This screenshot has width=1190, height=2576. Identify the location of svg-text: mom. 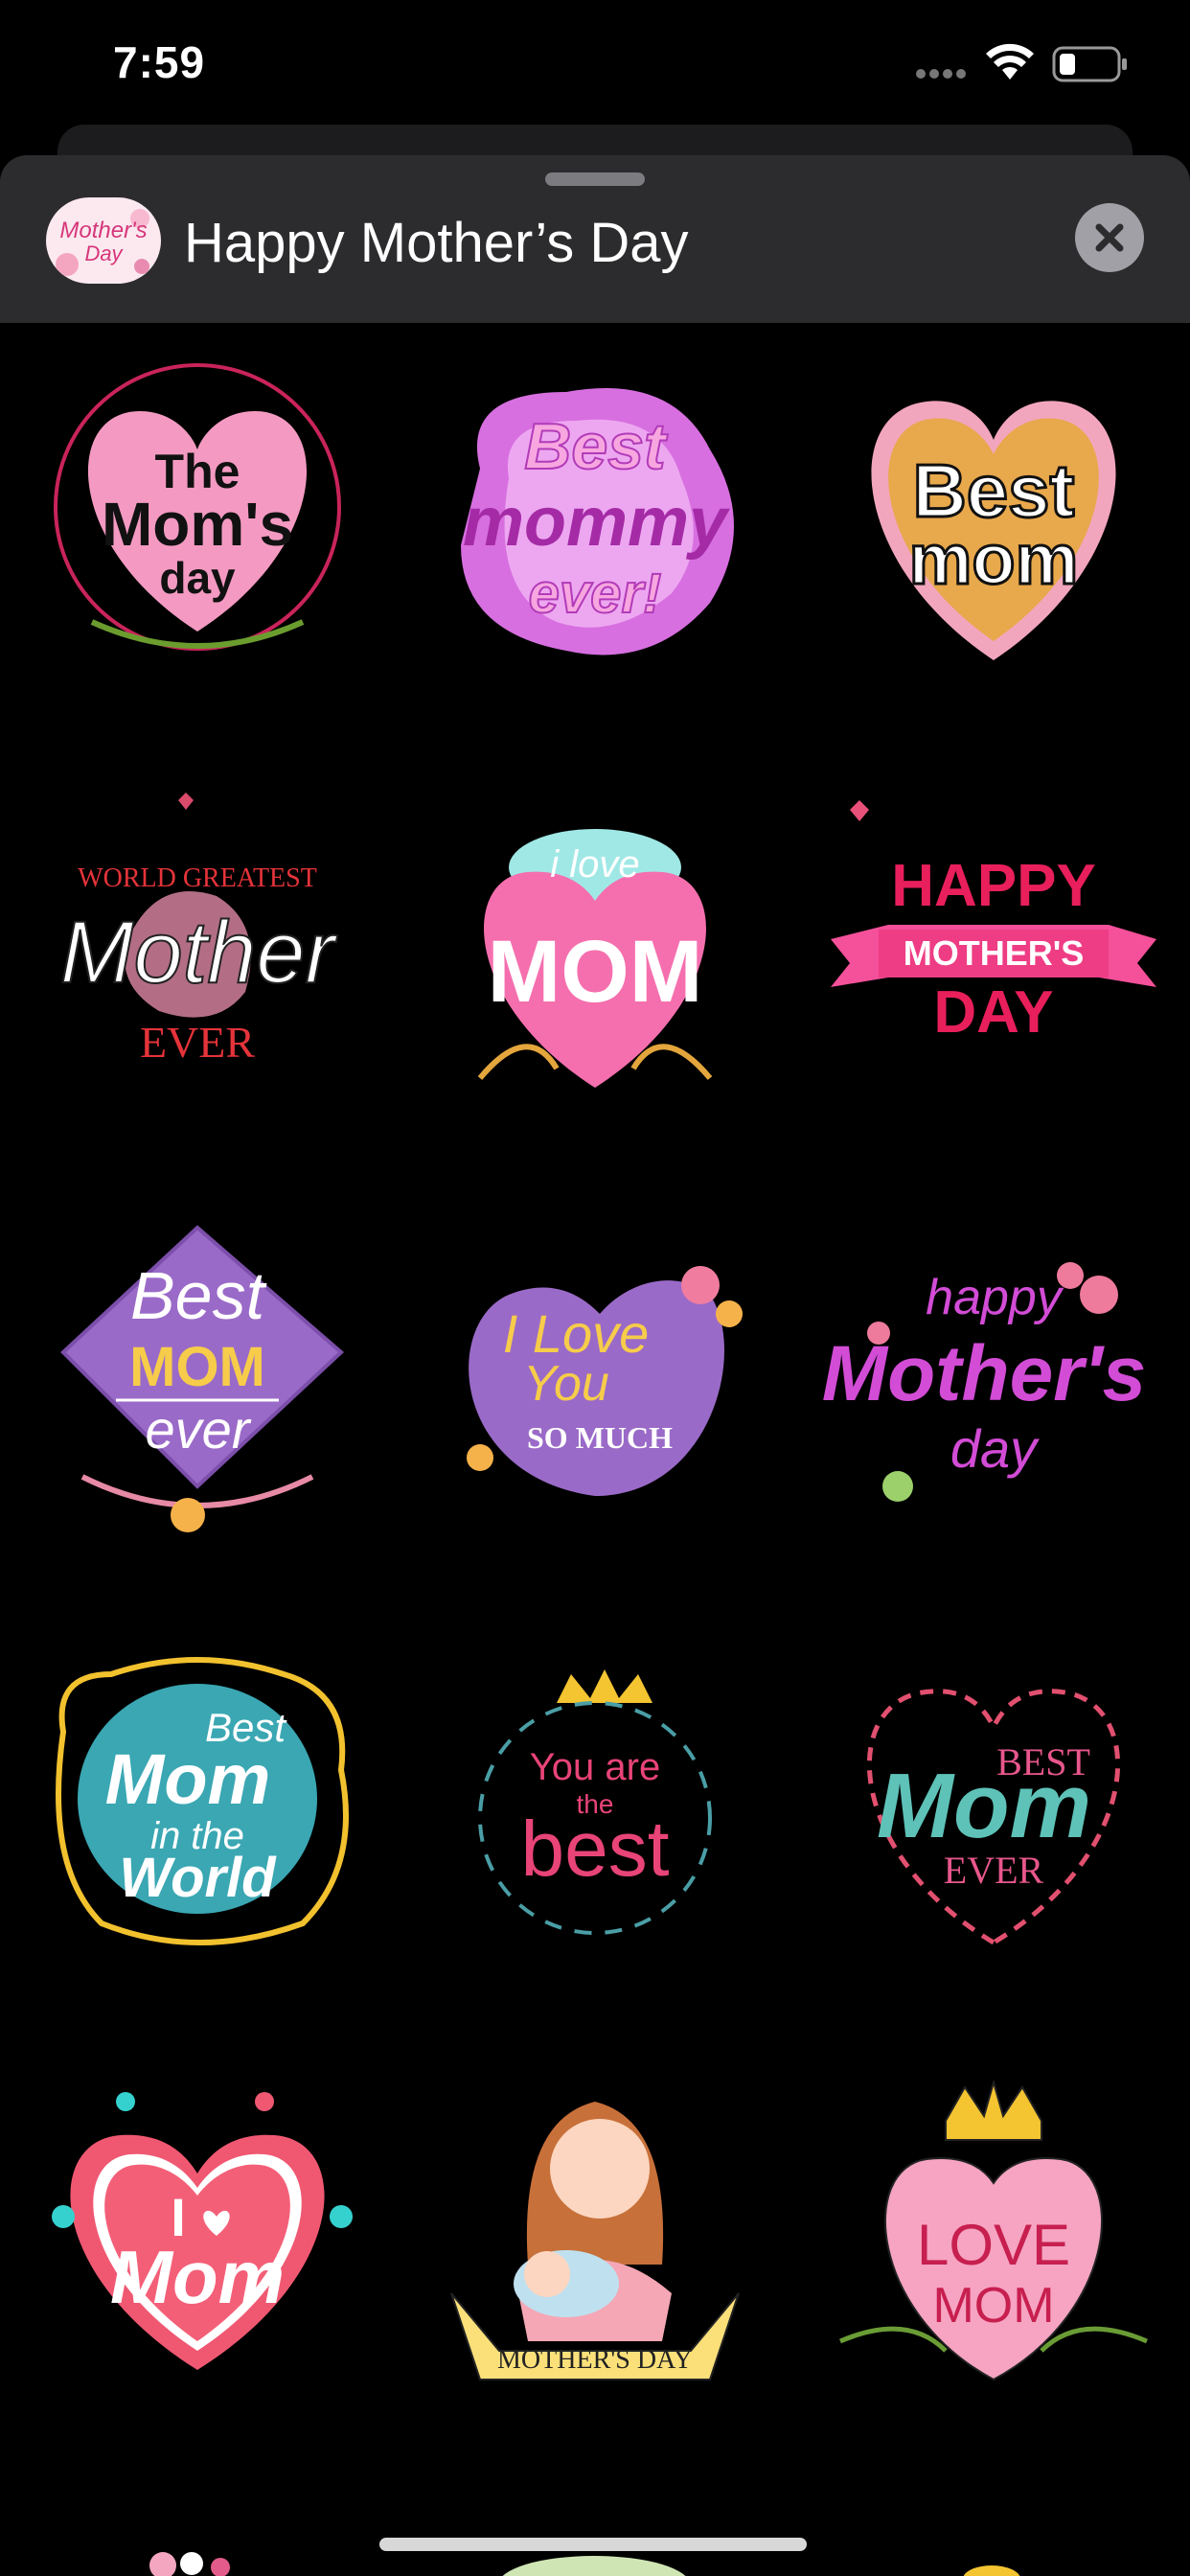
(994, 559).